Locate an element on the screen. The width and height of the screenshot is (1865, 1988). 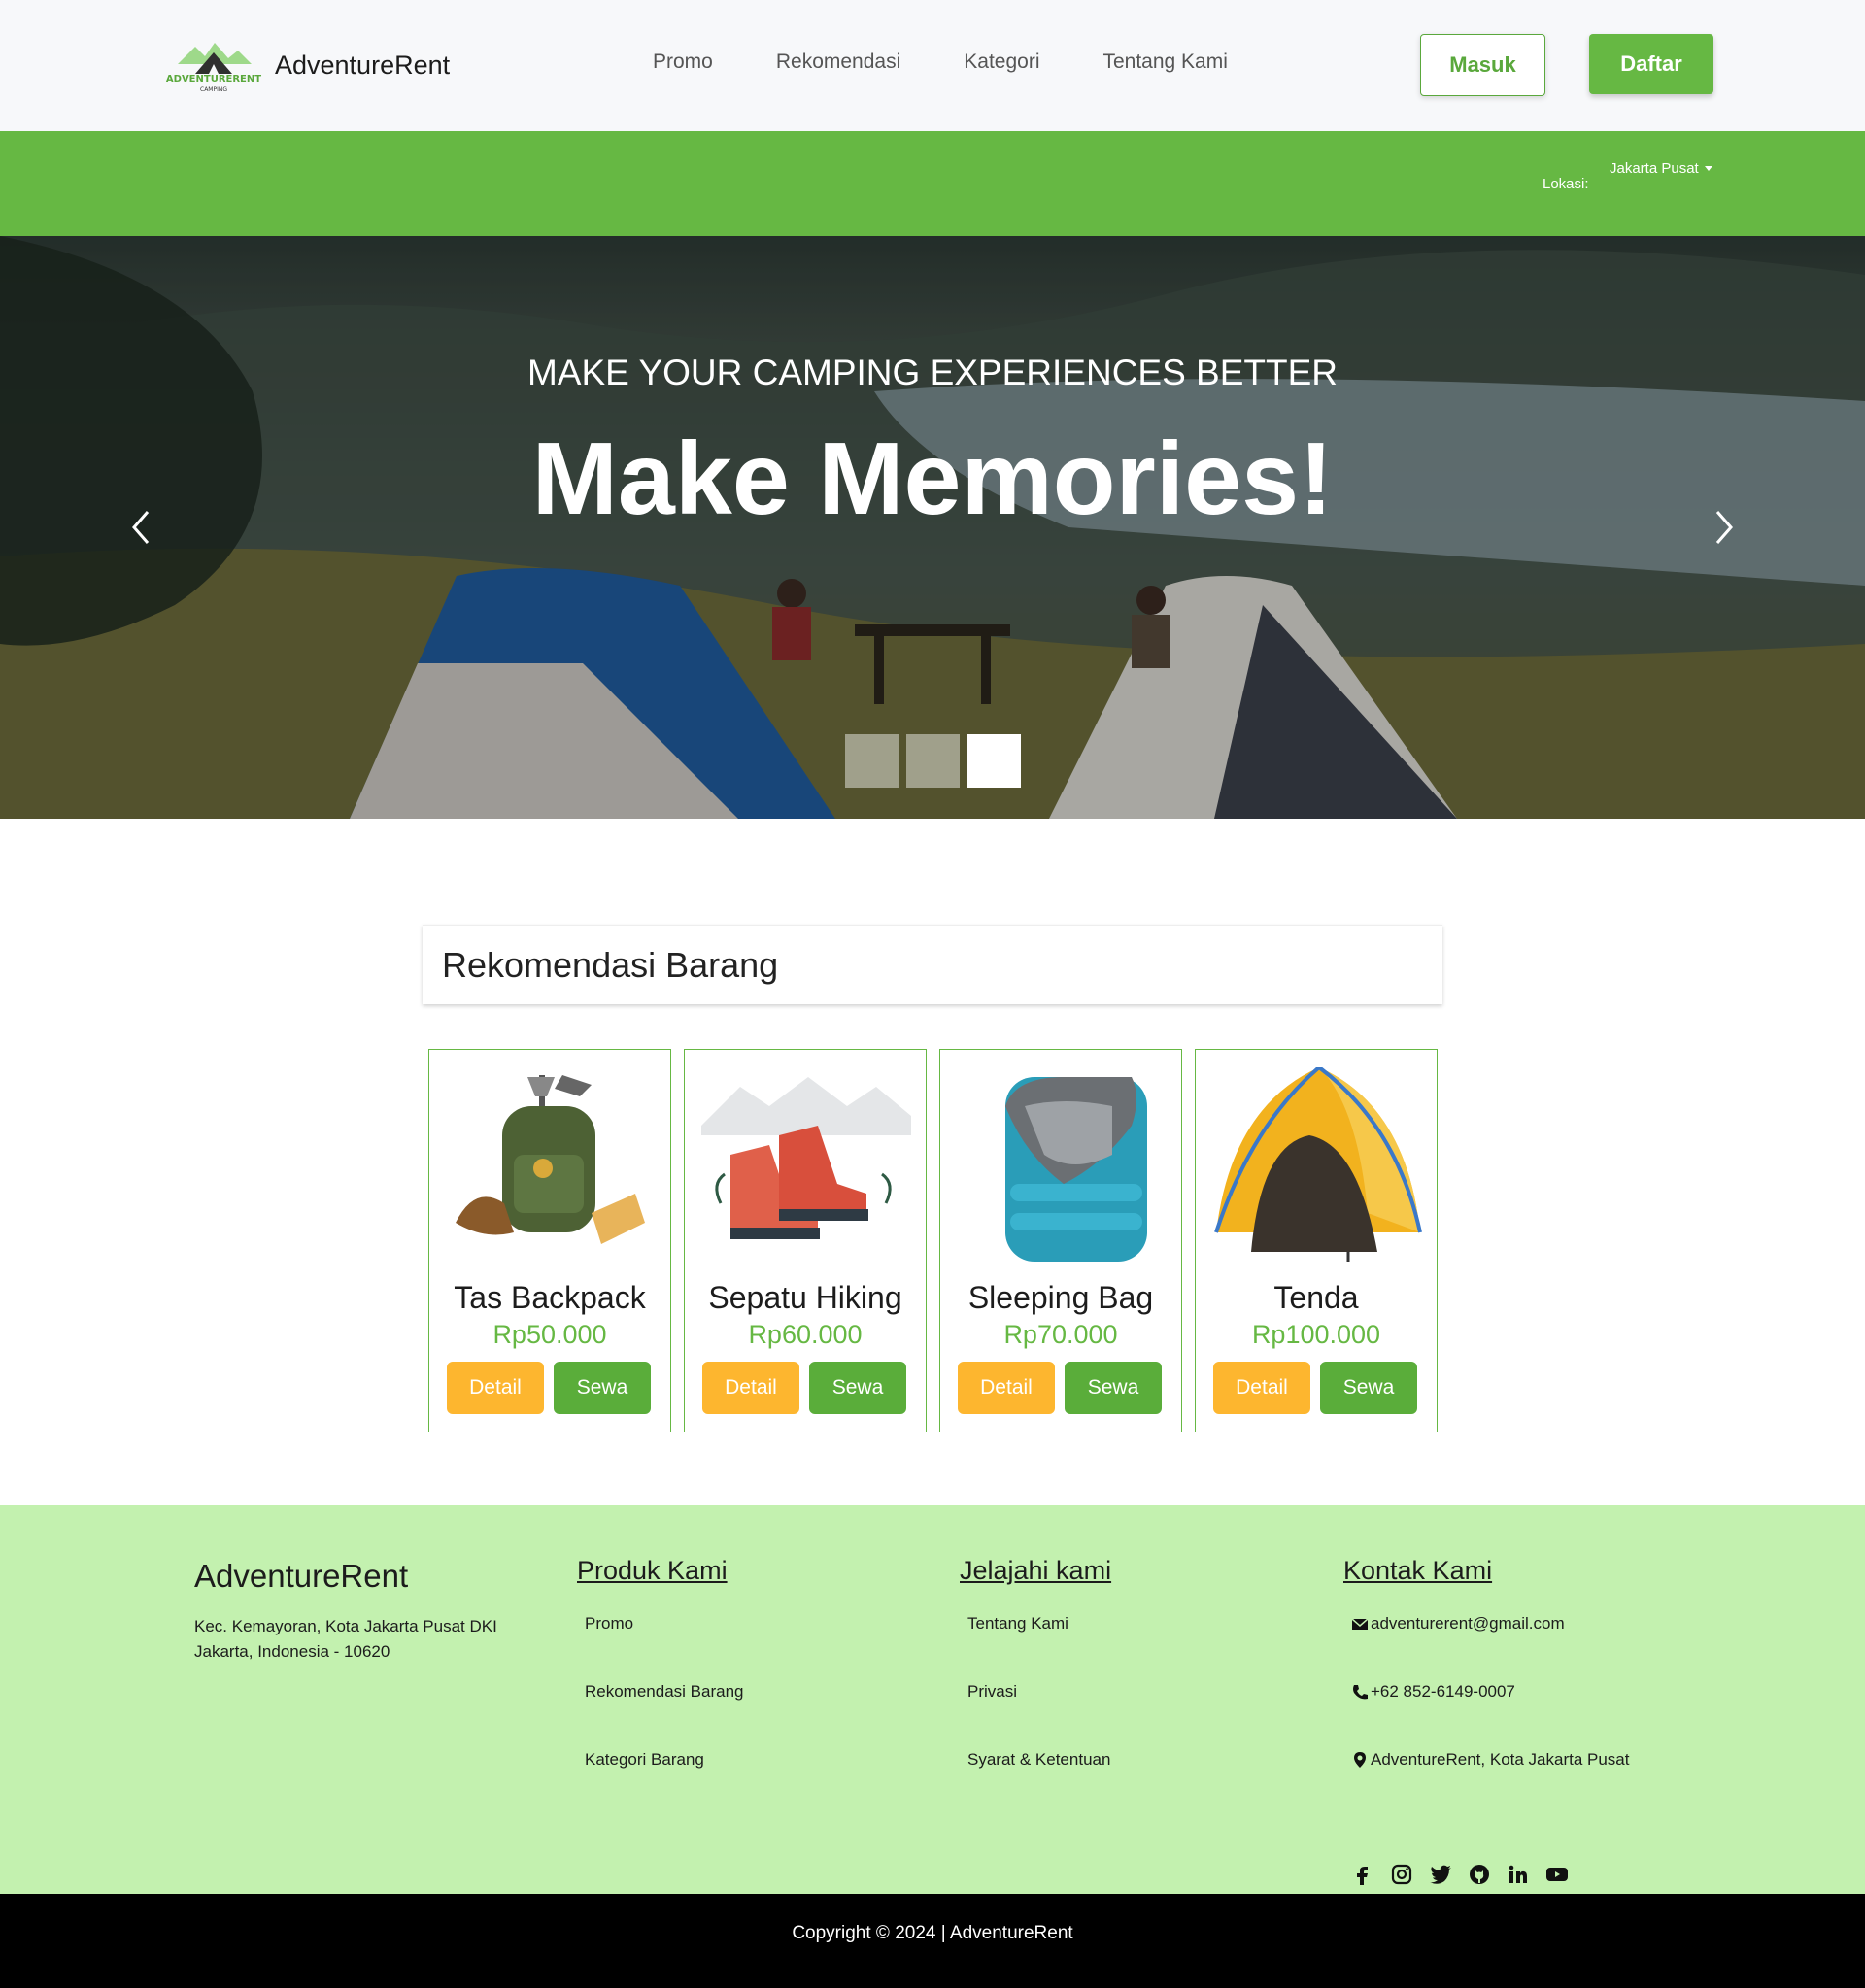
map-marker-icon is located at coordinates (1360, 1760).